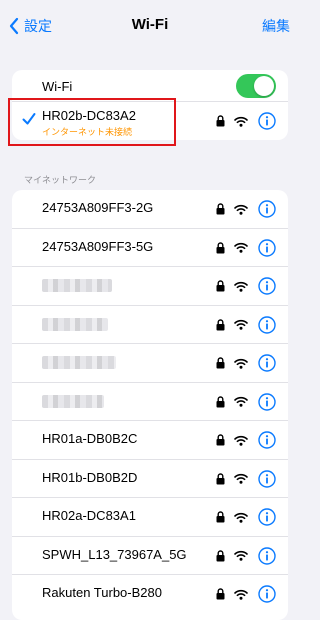 This screenshot has width=320, height=620. Describe the element at coordinates (150, 440) in the screenshot. I see `network-row: HR01a-DB0B2C` at that location.